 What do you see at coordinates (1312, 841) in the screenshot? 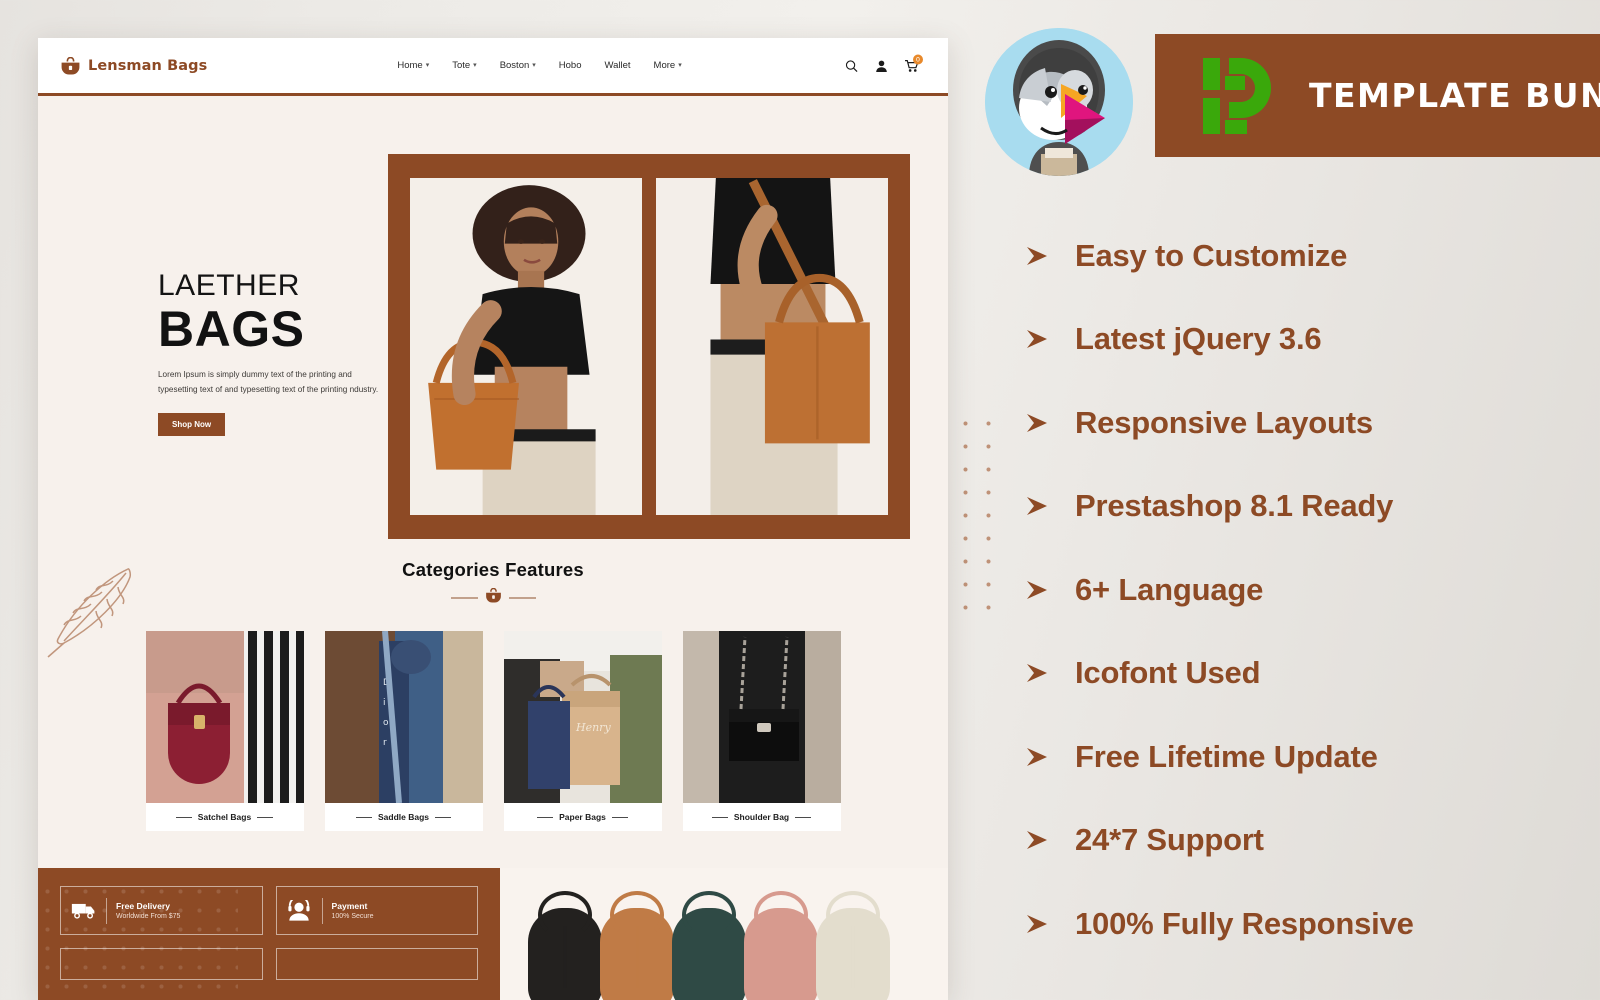
I see `feature-item-support: 24*7 Support` at bounding box center [1312, 841].